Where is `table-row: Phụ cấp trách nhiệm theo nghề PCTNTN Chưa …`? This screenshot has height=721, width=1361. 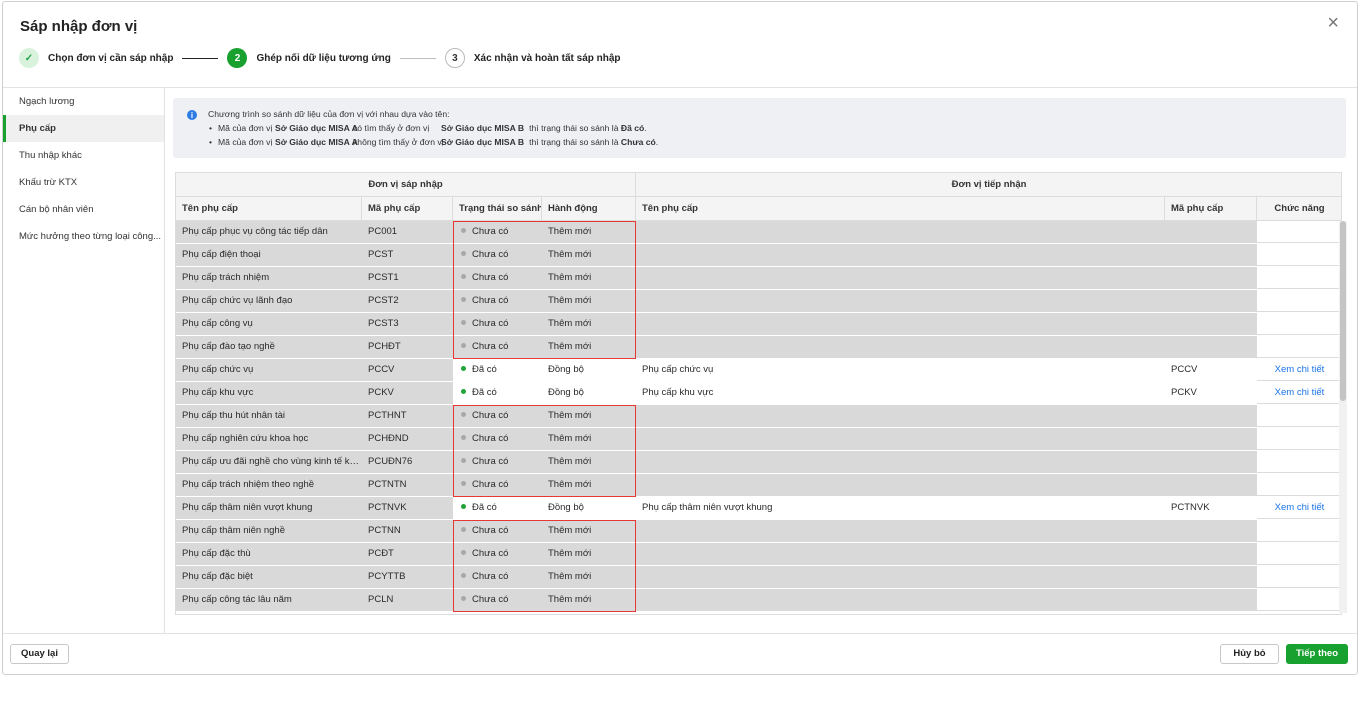
table-row: Phụ cấp trách nhiệm theo nghề PCTNTN Chưa … is located at coordinates (758, 485).